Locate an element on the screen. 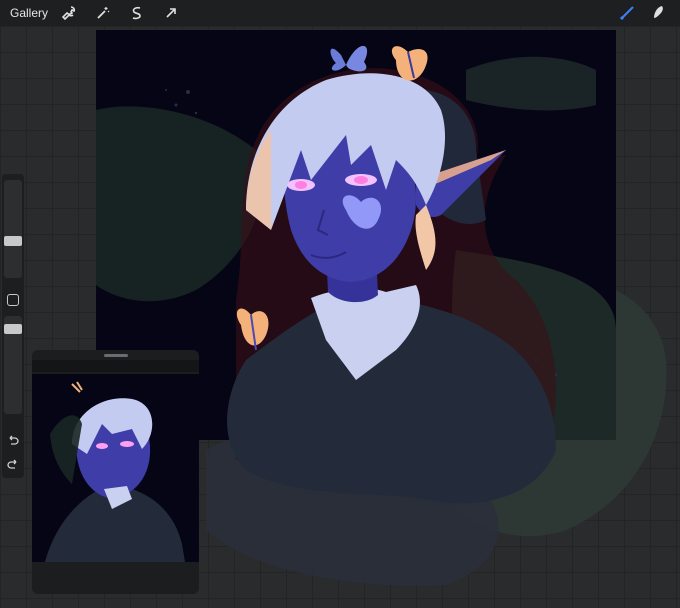 This screenshot has width=680, height=608. opacity-slider is located at coordinates (13, 365).